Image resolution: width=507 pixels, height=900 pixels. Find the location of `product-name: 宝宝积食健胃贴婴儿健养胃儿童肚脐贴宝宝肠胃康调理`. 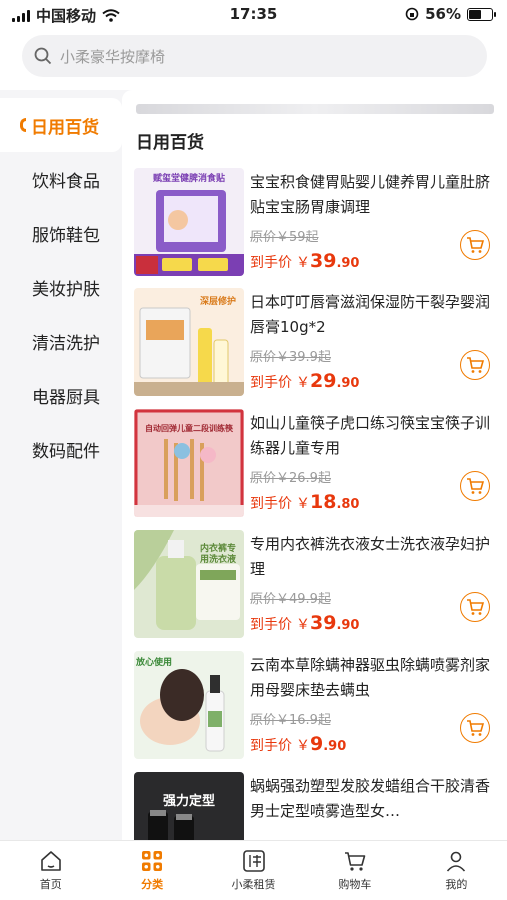

product-name: 宝宝积食健胃贴婴儿健养胃儿童肚脐贴宝宝肠胃康调理 is located at coordinates (370, 195).